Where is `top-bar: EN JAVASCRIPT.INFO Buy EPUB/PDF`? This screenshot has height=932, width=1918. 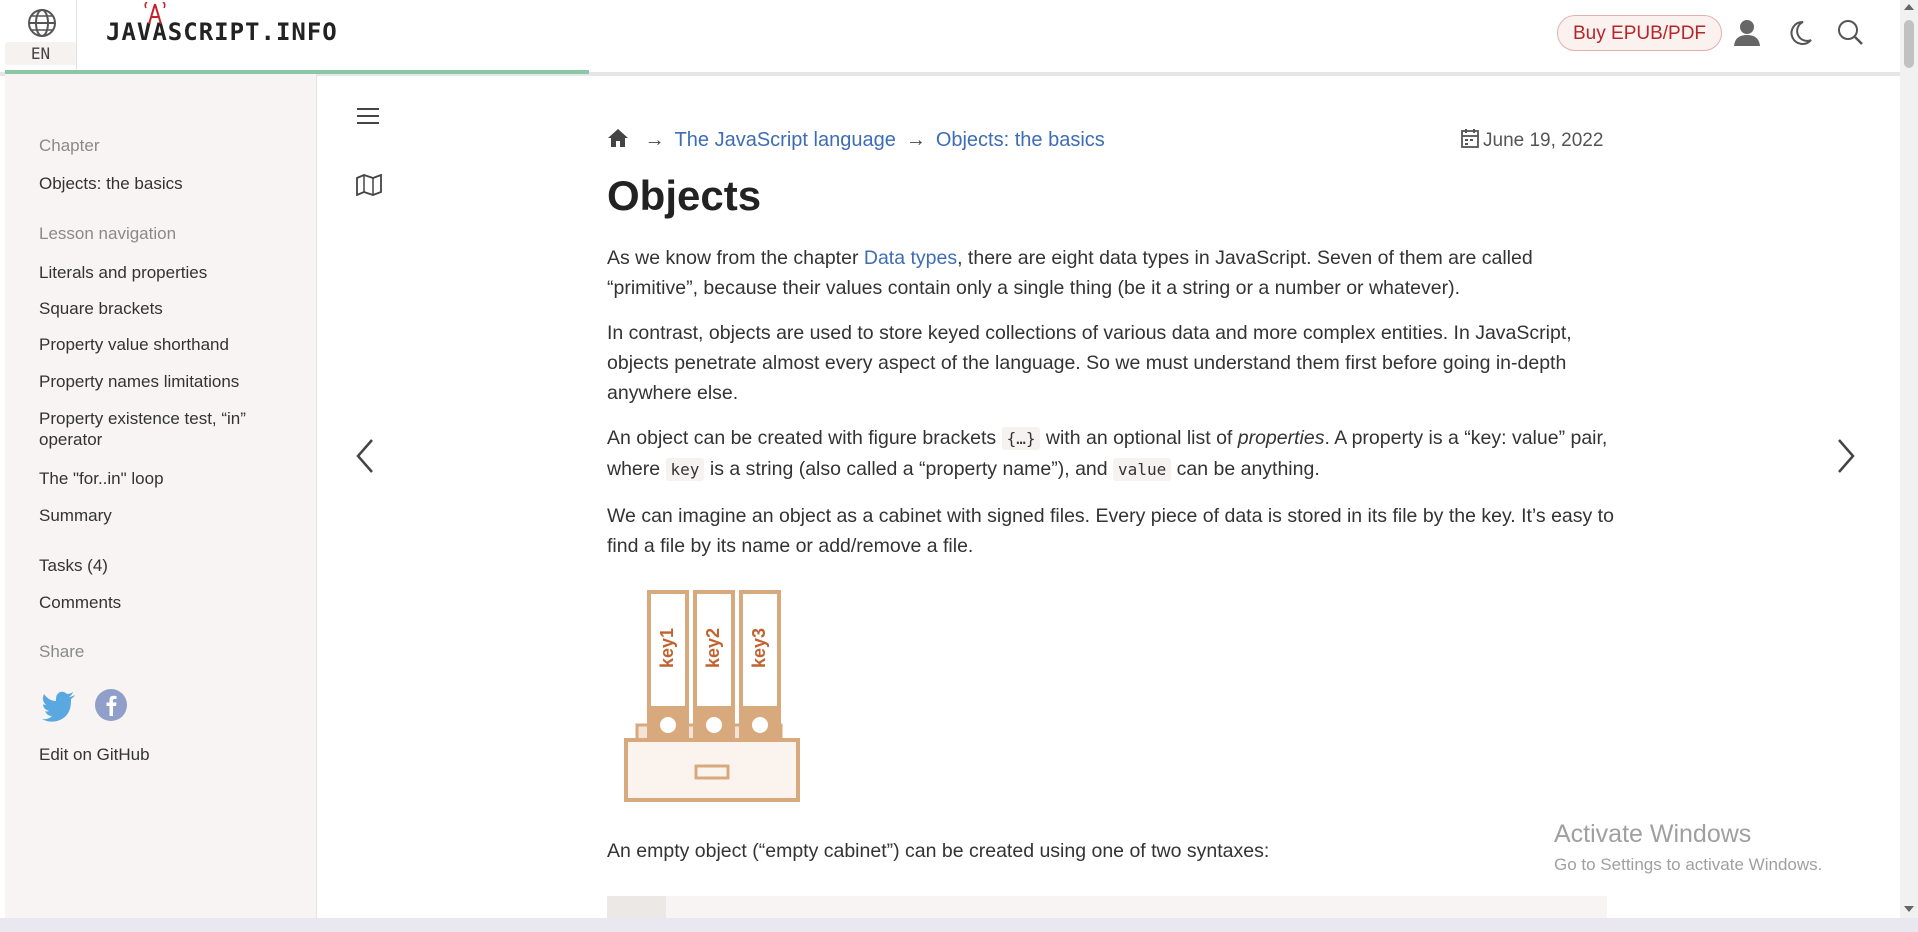
top-bar: EN JAVASCRIPT.INFO Buy EPUB/PDF is located at coordinates (950, 38).